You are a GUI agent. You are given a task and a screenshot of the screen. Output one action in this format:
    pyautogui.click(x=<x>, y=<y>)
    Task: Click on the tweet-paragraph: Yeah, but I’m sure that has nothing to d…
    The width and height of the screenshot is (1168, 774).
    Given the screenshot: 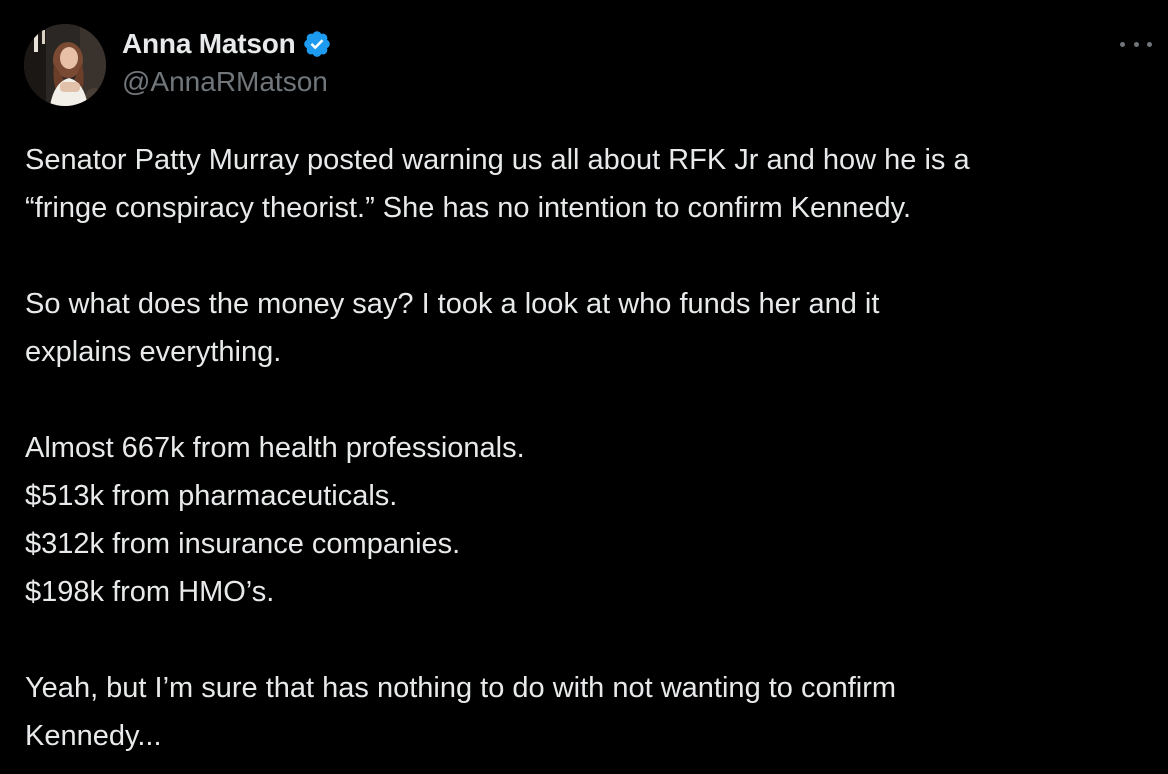 What is the action you would take?
    pyautogui.click(x=461, y=712)
    